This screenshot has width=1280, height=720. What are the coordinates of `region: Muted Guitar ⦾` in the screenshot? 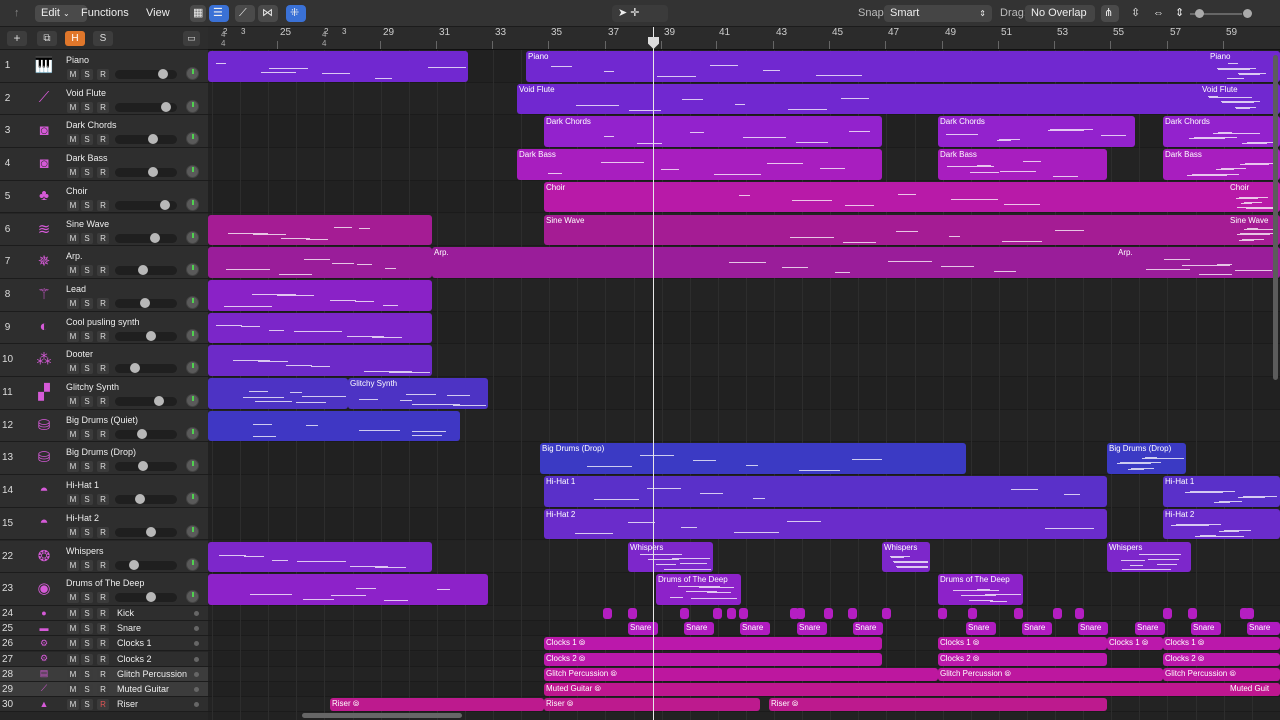 It's located at (912, 689).